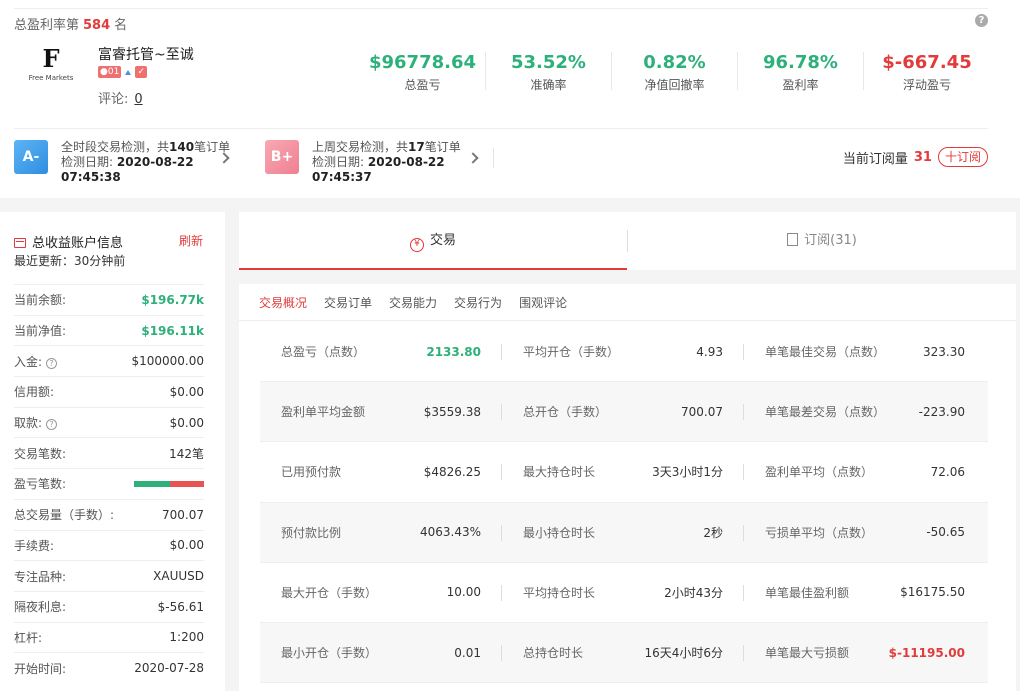 The height and width of the screenshot is (691, 1020). Describe the element at coordinates (922, 157) in the screenshot. I see `subscribe-count: 31` at that location.